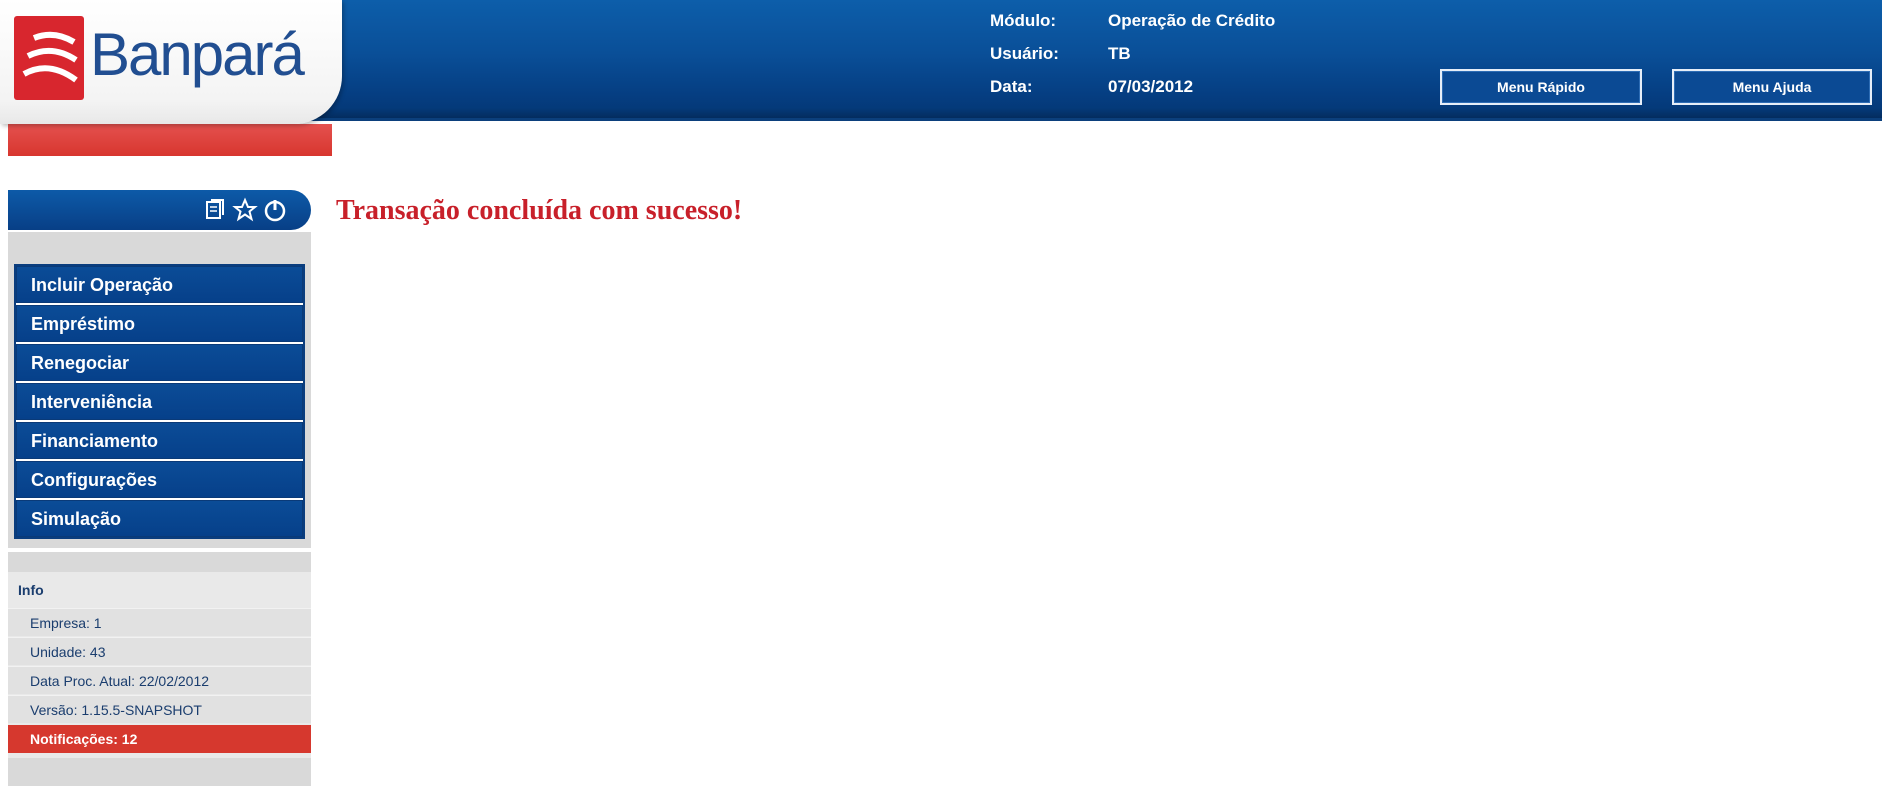  Describe the element at coordinates (159, 739) in the screenshot. I see `notificacoes-badge: Notificações: 12` at that location.